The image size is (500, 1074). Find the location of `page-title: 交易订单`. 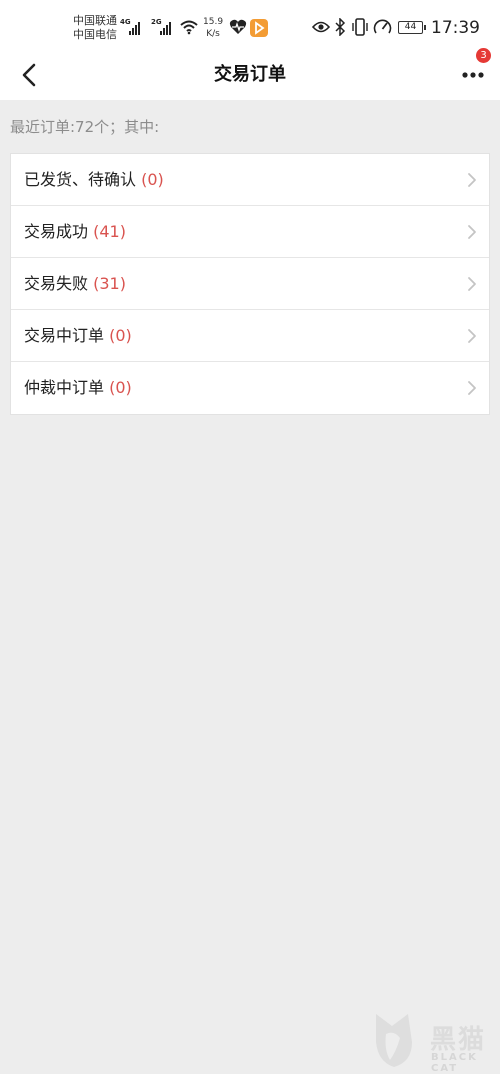

page-title: 交易订单 is located at coordinates (250, 74).